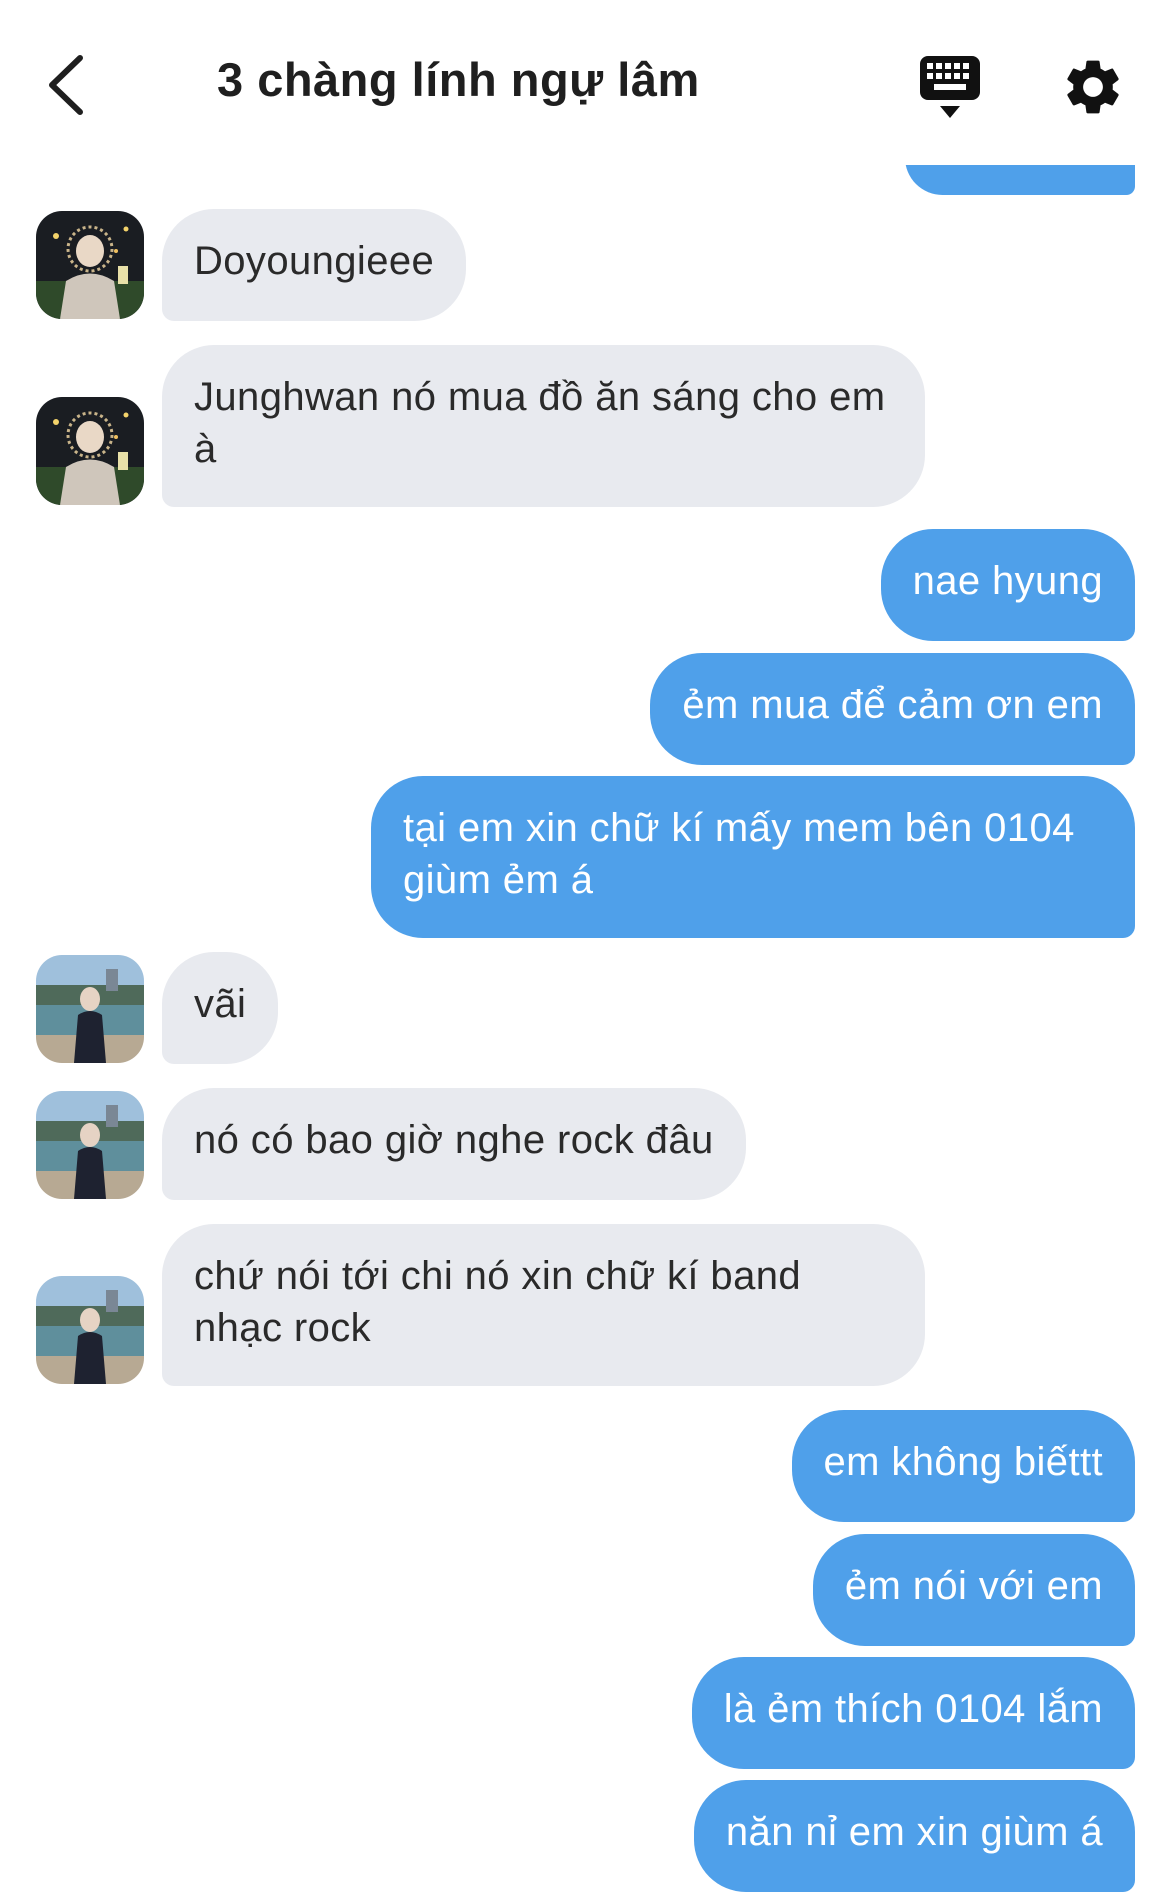 The width and height of the screenshot is (1170, 1892). I want to click on back-button, so click(70, 85).